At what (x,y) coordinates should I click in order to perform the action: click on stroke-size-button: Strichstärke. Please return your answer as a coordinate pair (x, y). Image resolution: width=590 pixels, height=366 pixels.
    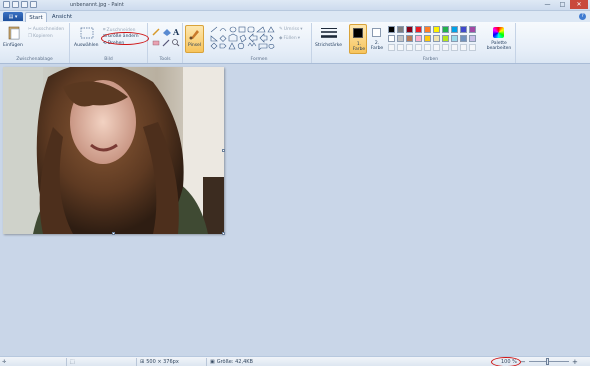
    Looking at the image, I should click on (329, 43).